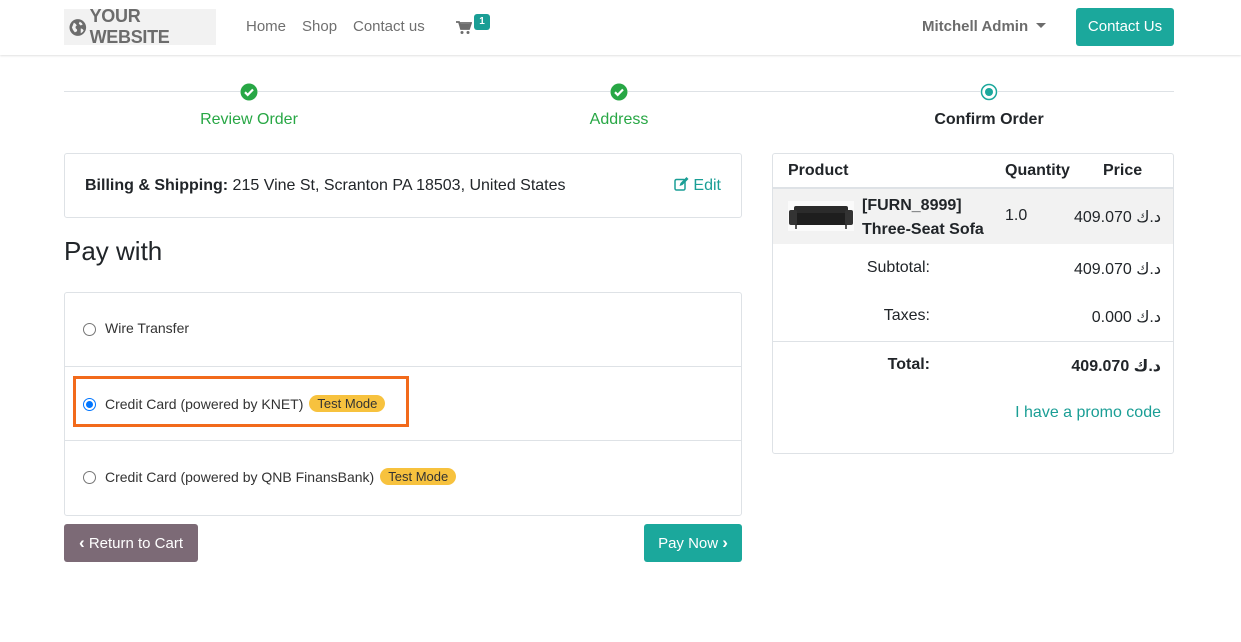 The height and width of the screenshot is (642, 1241). What do you see at coordinates (240, 477) in the screenshot?
I see `payment-label: Credit Card (powered by QNB FinansBank)` at bounding box center [240, 477].